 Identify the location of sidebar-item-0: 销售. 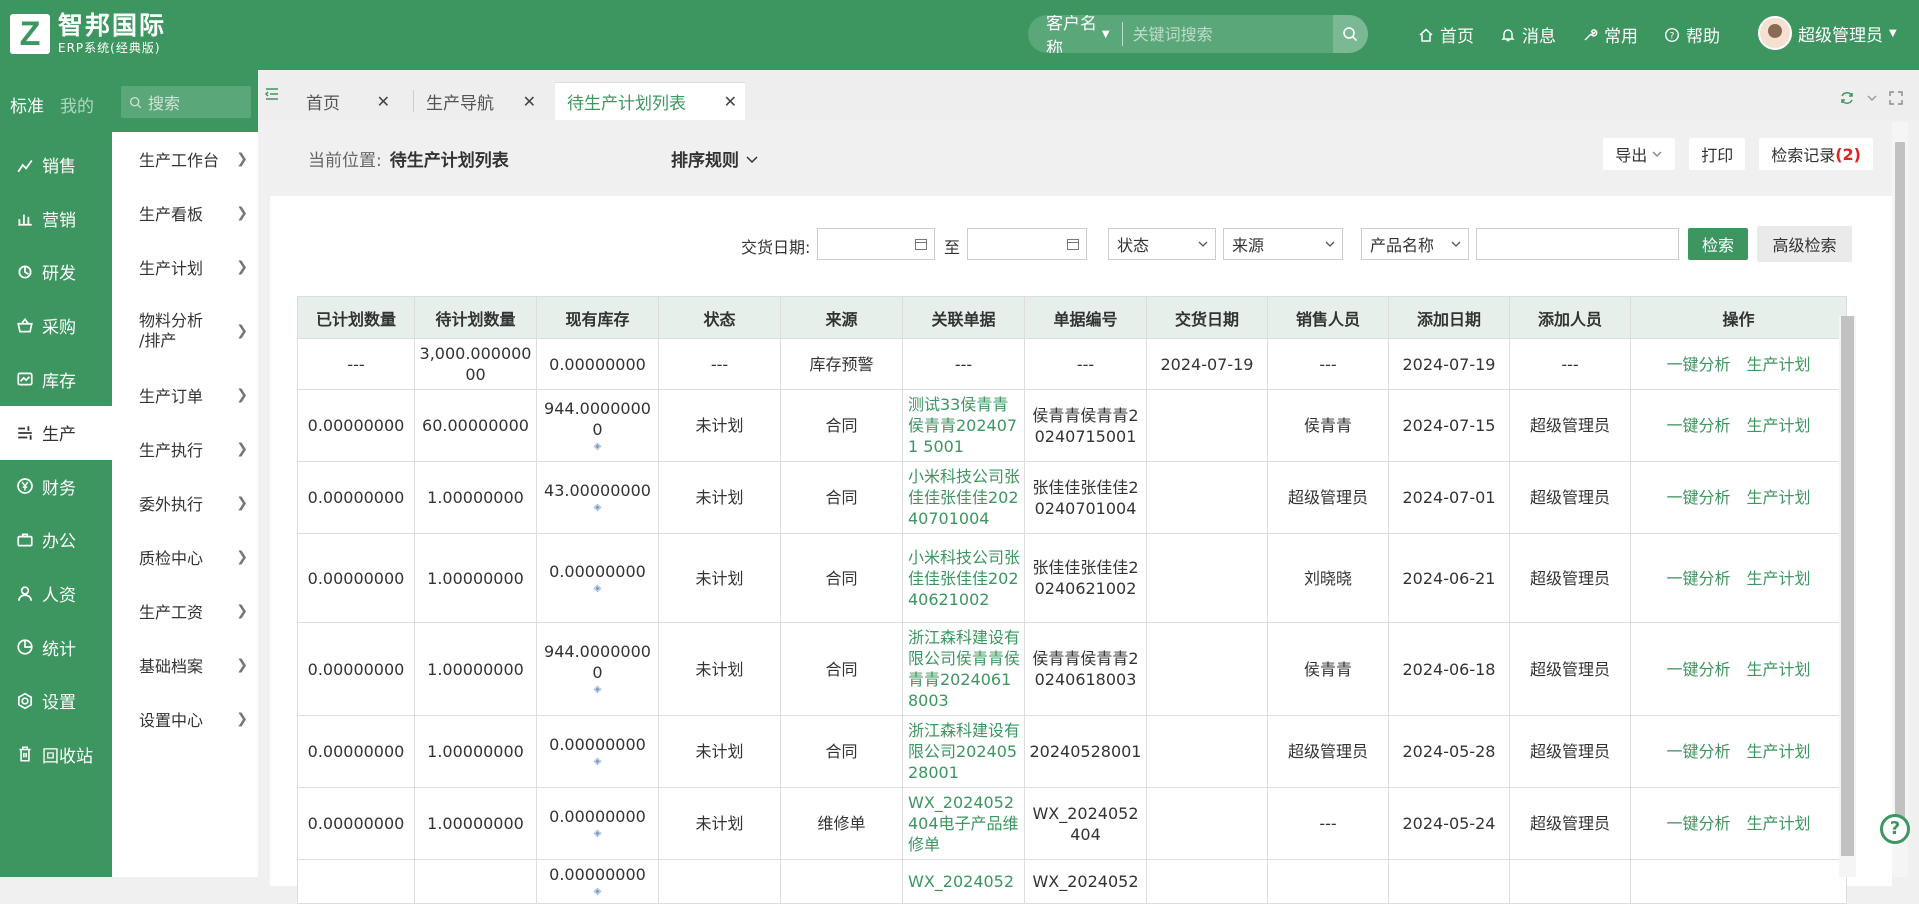
(56, 165).